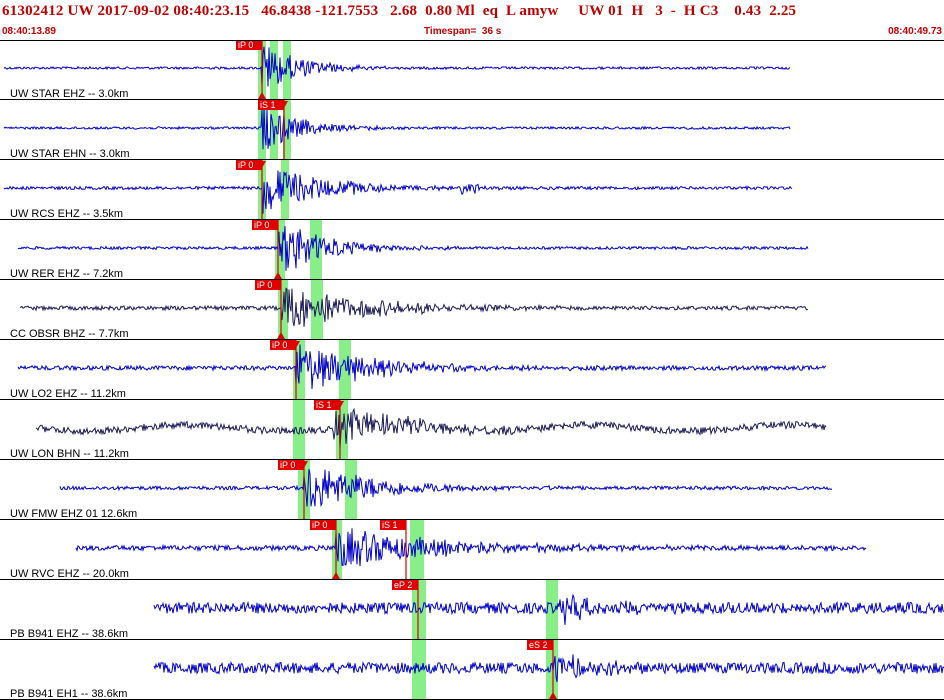 This screenshot has width=944, height=700. What do you see at coordinates (69, 334) in the screenshot?
I see `station-label: CC OBSR BHZ -- 7.7km` at bounding box center [69, 334].